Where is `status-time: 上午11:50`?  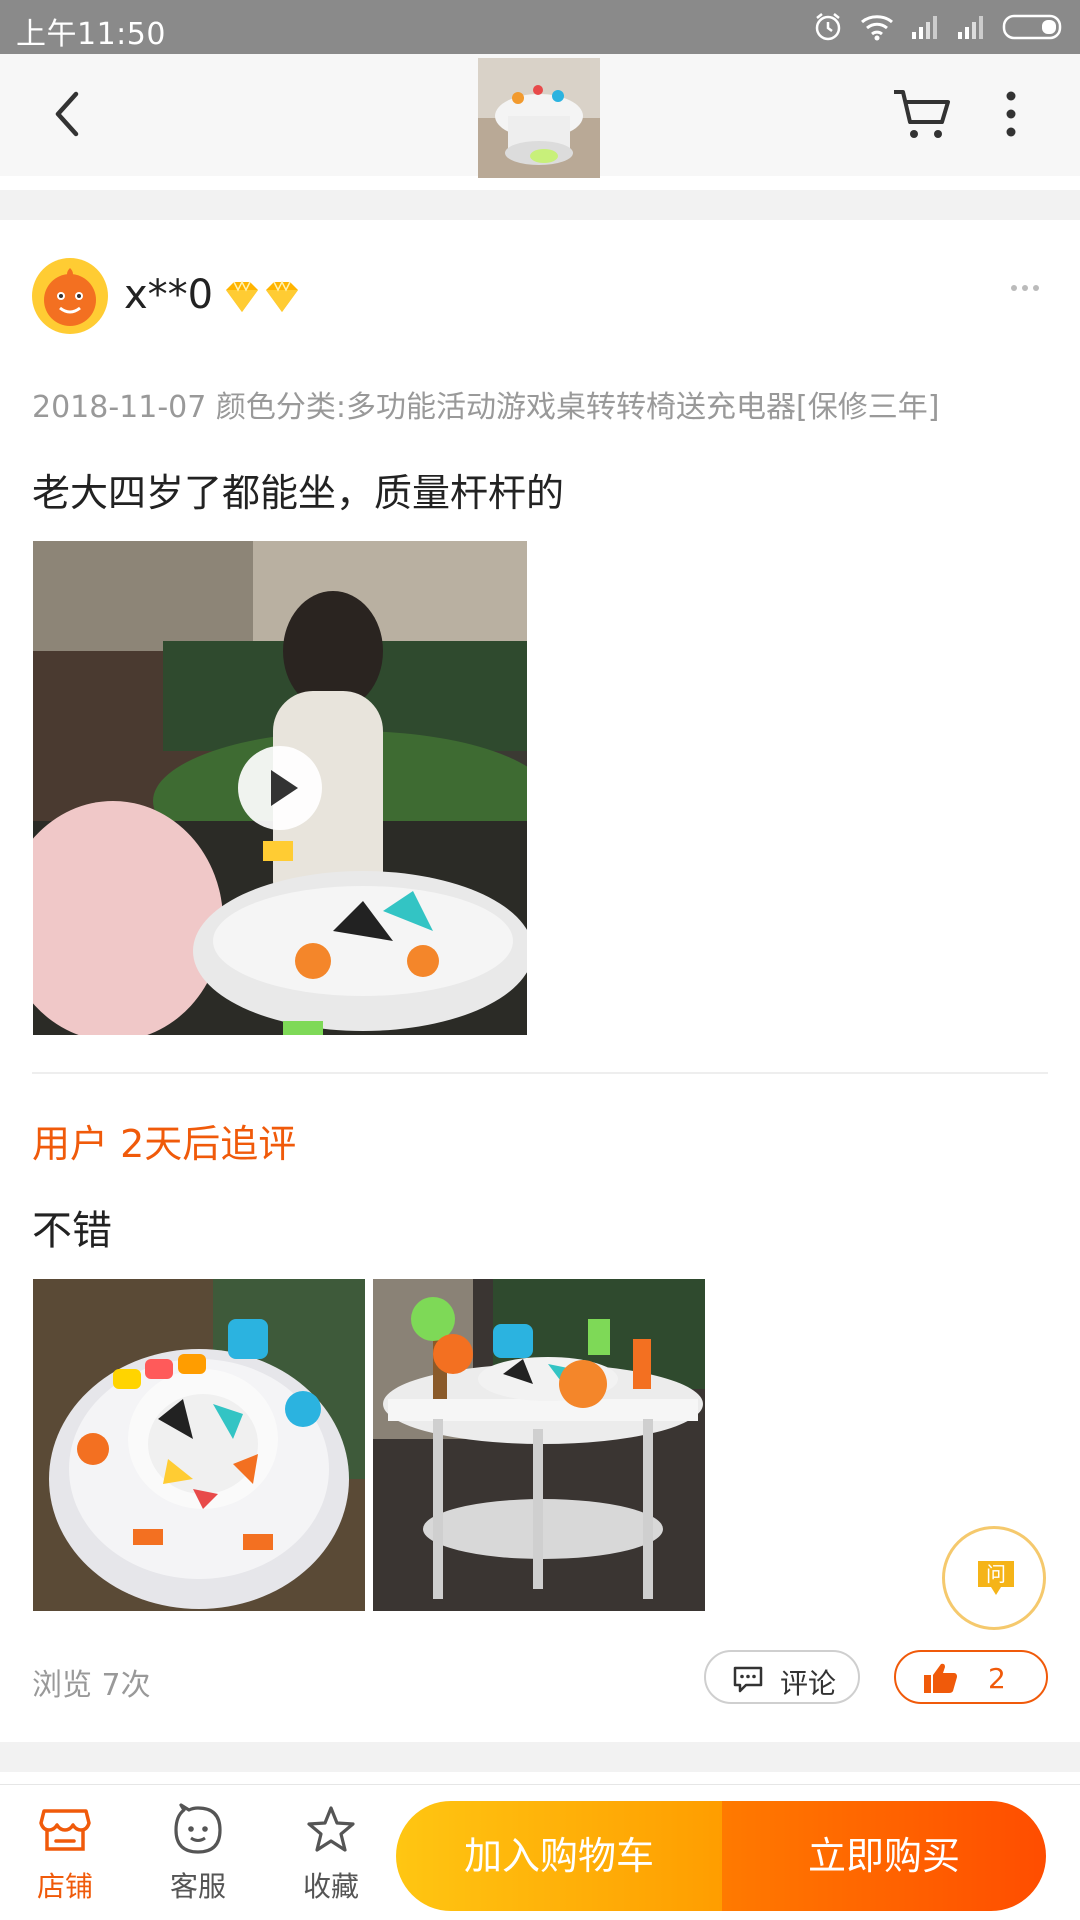
status-time: 上午11:50 is located at coordinates (91, 34).